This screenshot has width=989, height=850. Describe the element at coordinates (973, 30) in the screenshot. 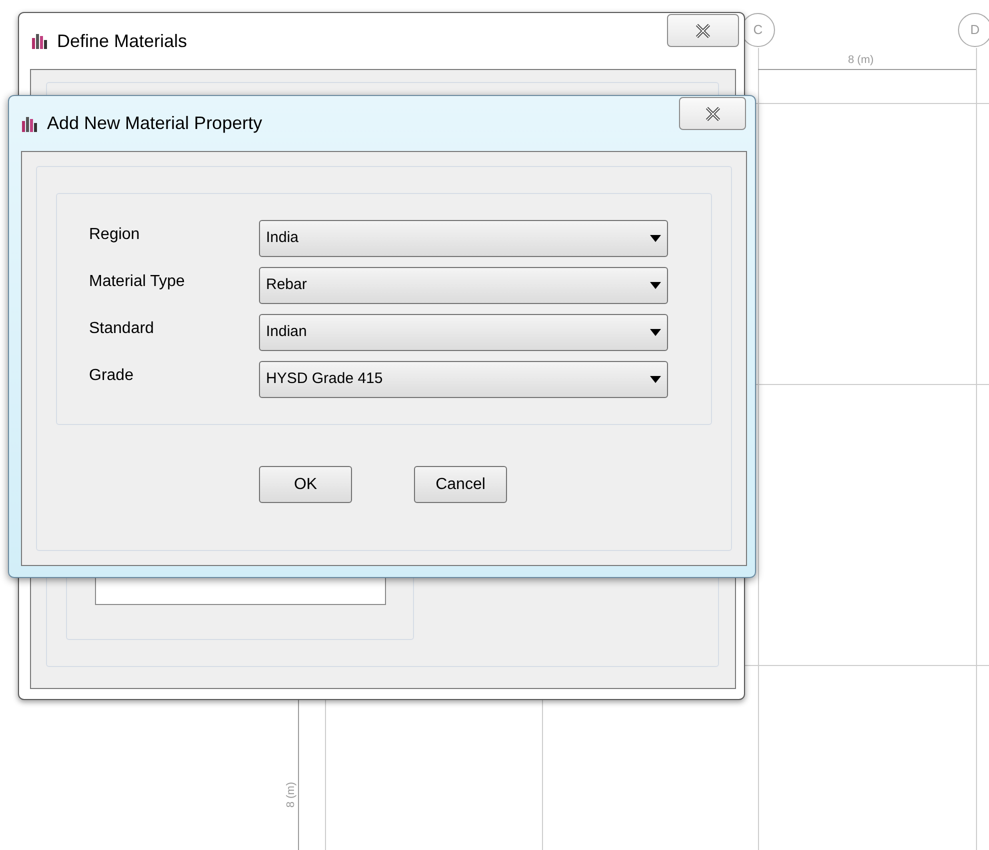

I see `grid-bubble: D` at that location.